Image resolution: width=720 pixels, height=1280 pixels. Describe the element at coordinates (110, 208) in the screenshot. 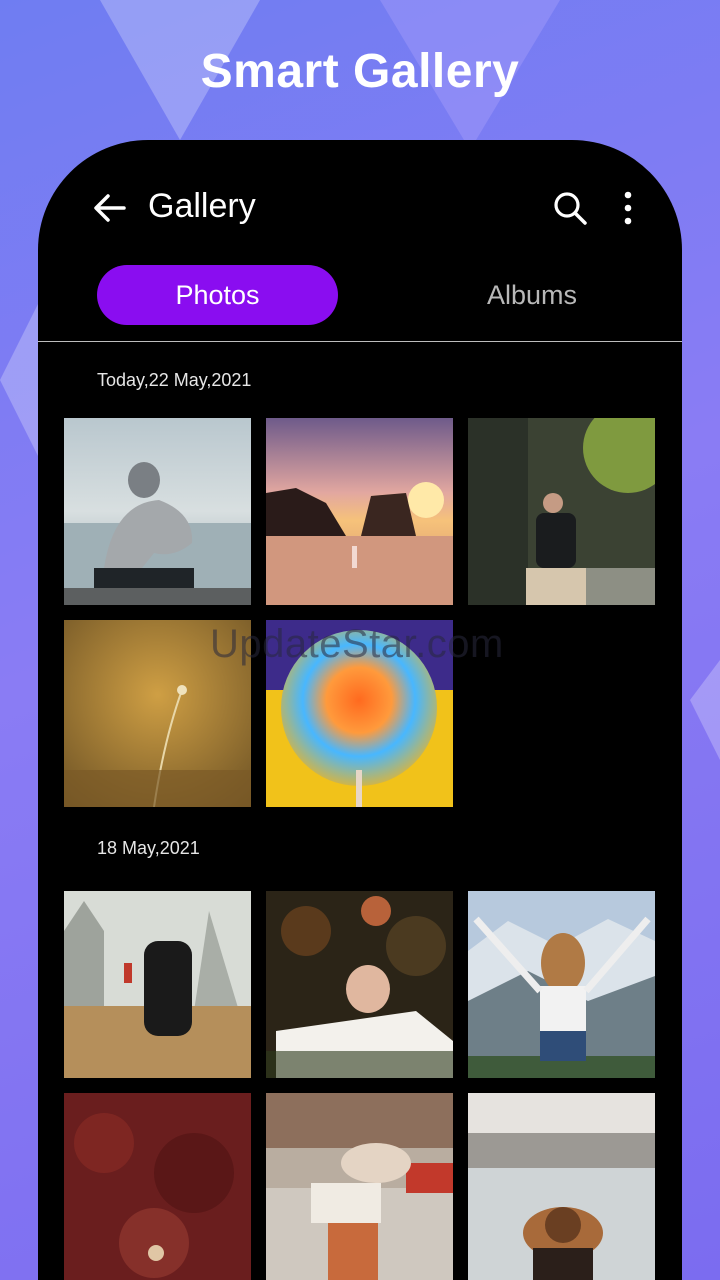

I see `back-arrow-icon` at that location.